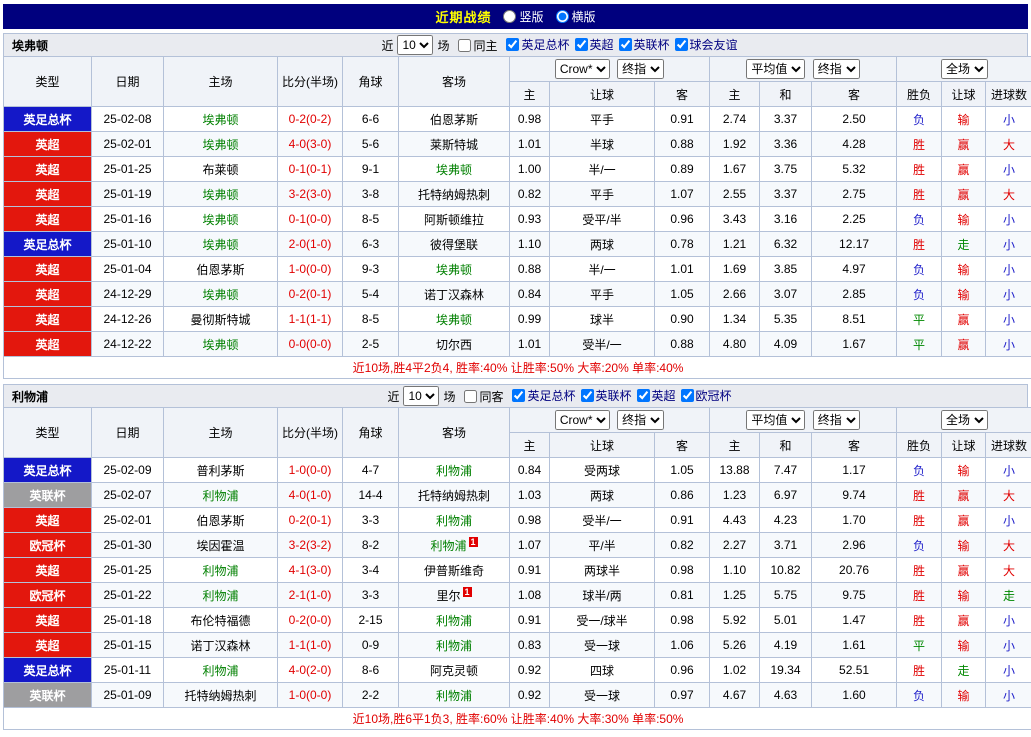 This screenshot has height=737, width=1031. What do you see at coordinates (220, 645) in the screenshot?
I see `home-team: 诺丁汉森林` at bounding box center [220, 645].